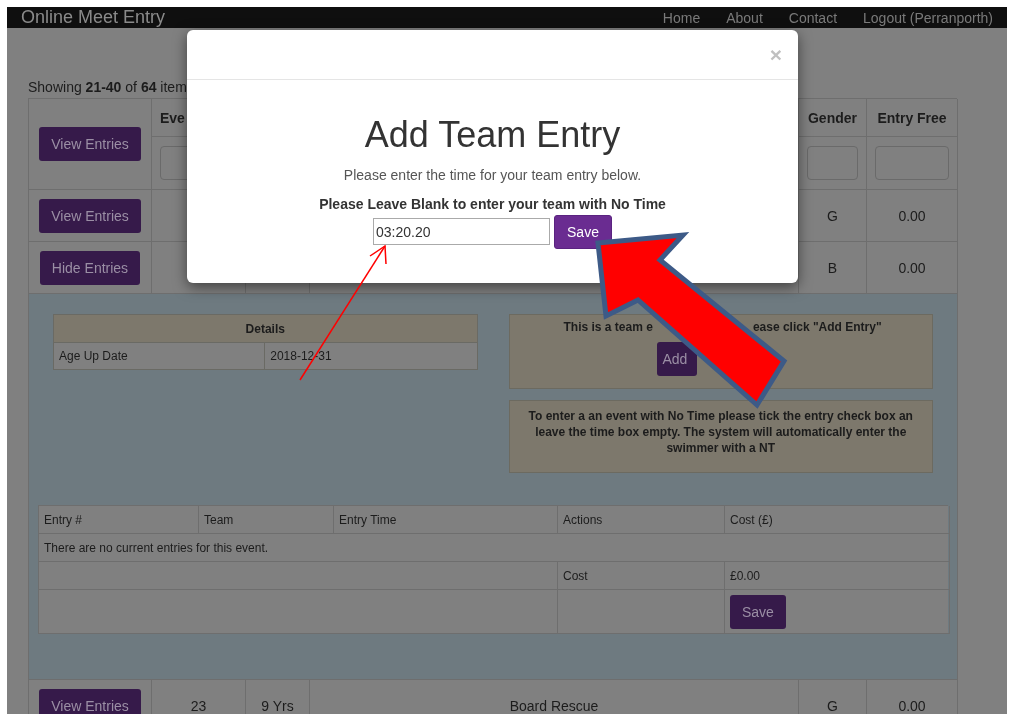  Describe the element at coordinates (494, 548) in the screenshot. I see `empty-message: There are no current entries for this event.` at that location.